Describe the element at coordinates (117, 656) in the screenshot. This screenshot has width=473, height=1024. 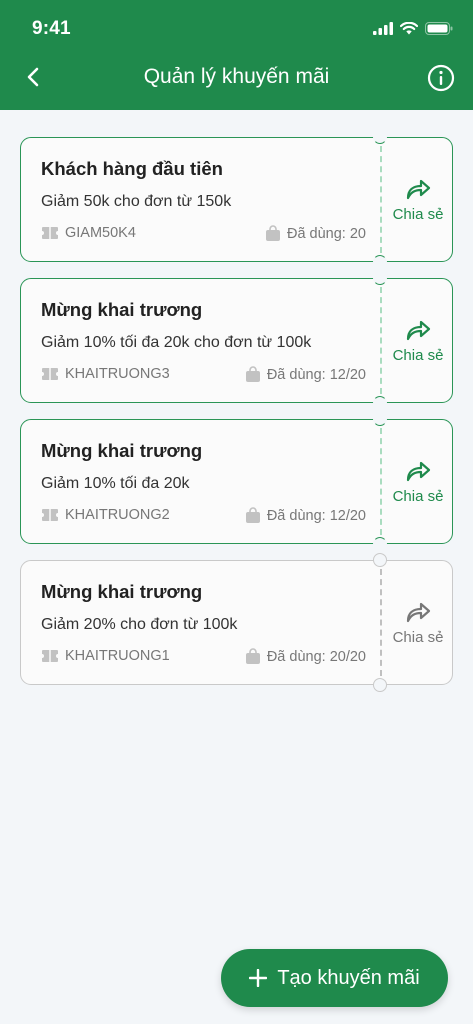
I see `promotion-code-text: KHAITRUONG1` at that location.